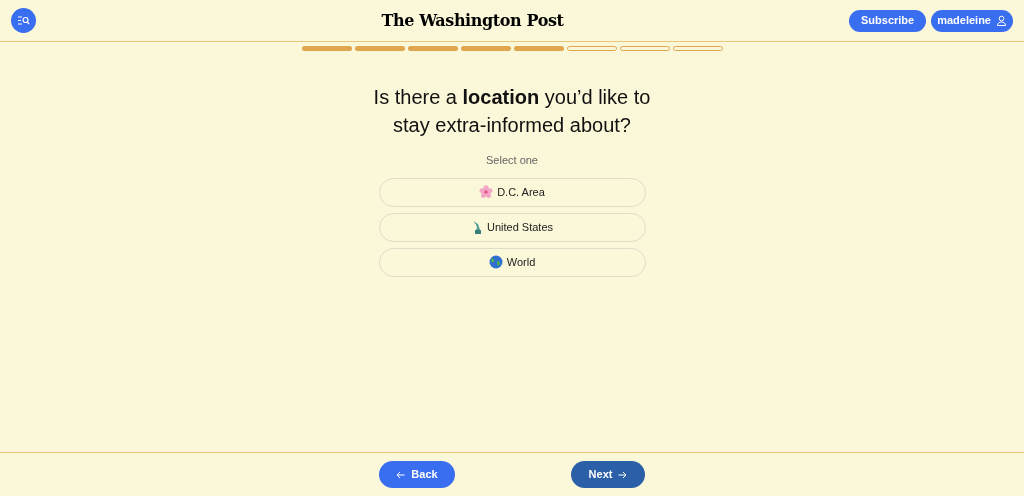 The width and height of the screenshot is (1024, 496). I want to click on menu-search-icon, so click(23, 20).